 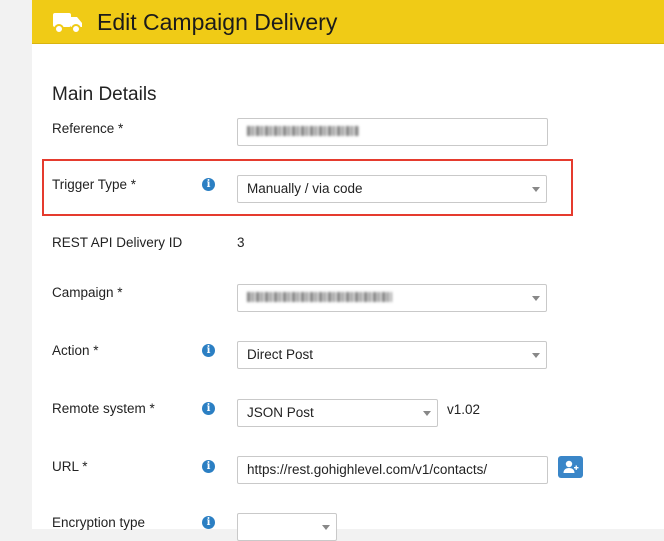 What do you see at coordinates (88, 128) in the screenshot?
I see `reference-label: Reference *` at bounding box center [88, 128].